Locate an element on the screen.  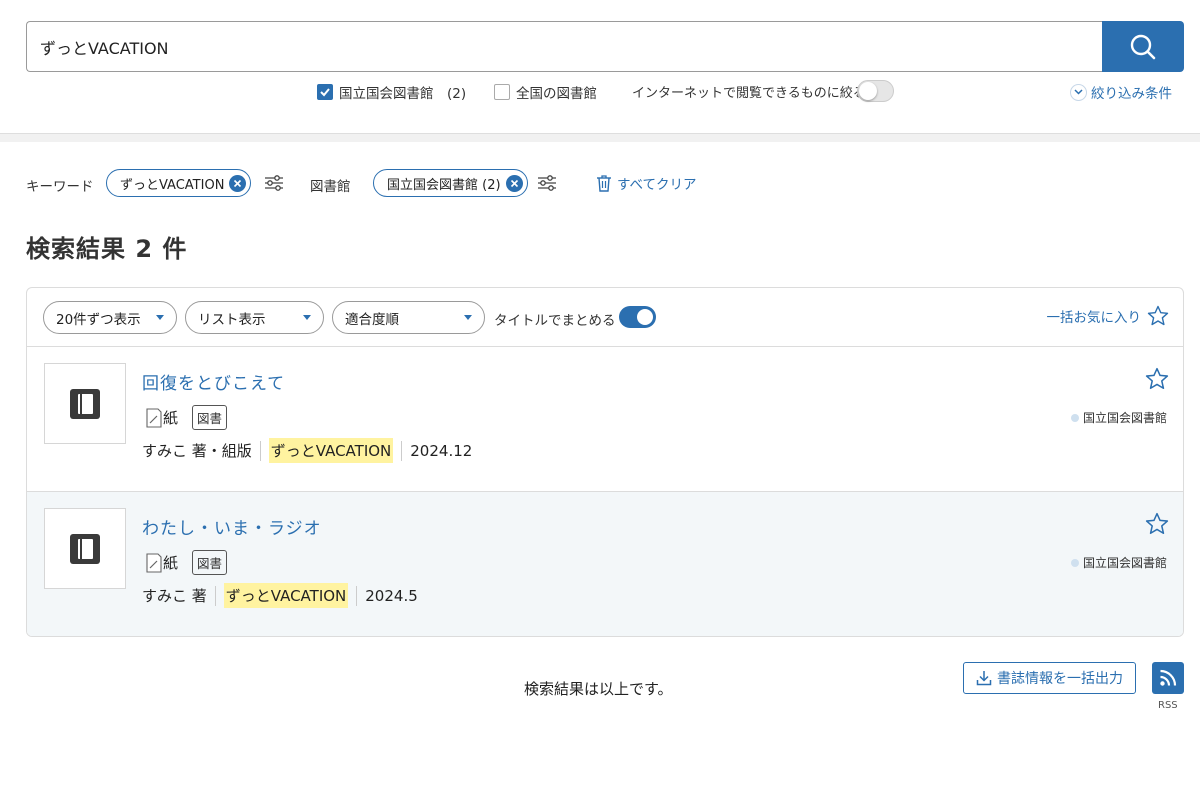
search-icon is located at coordinates (1143, 46).